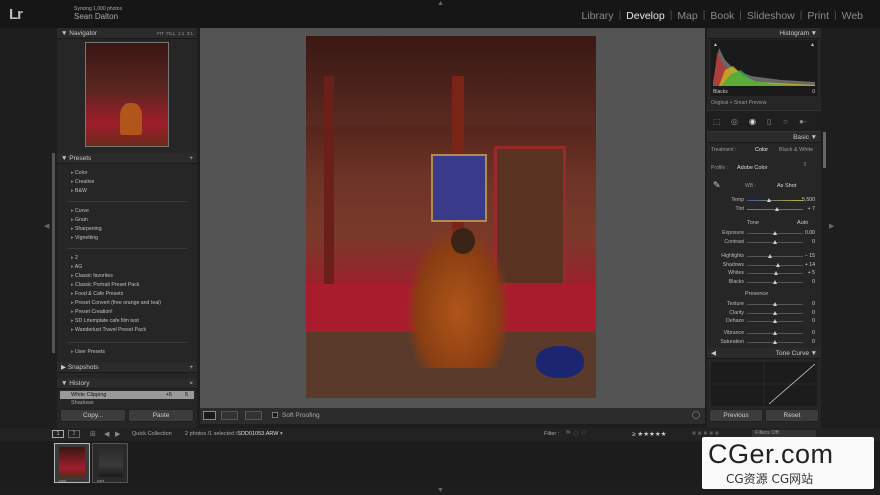 This screenshot has height=495, width=880. Describe the element at coordinates (597, 16) in the screenshot. I see `module-library: Library` at that location.